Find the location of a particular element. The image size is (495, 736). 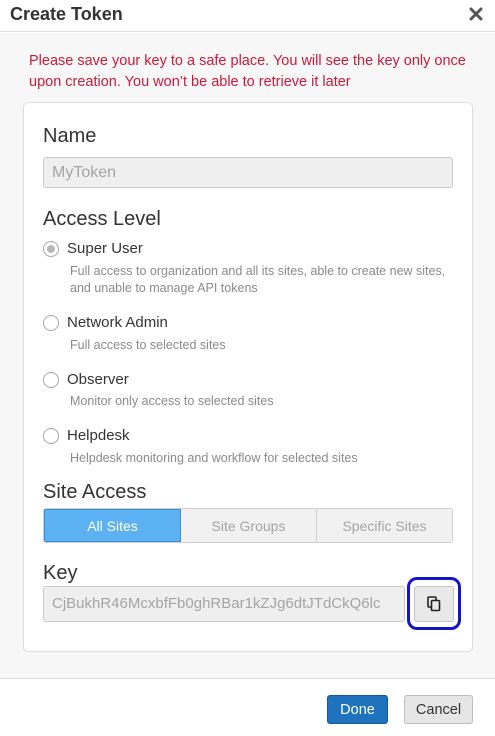

close-icon is located at coordinates (476, 14).